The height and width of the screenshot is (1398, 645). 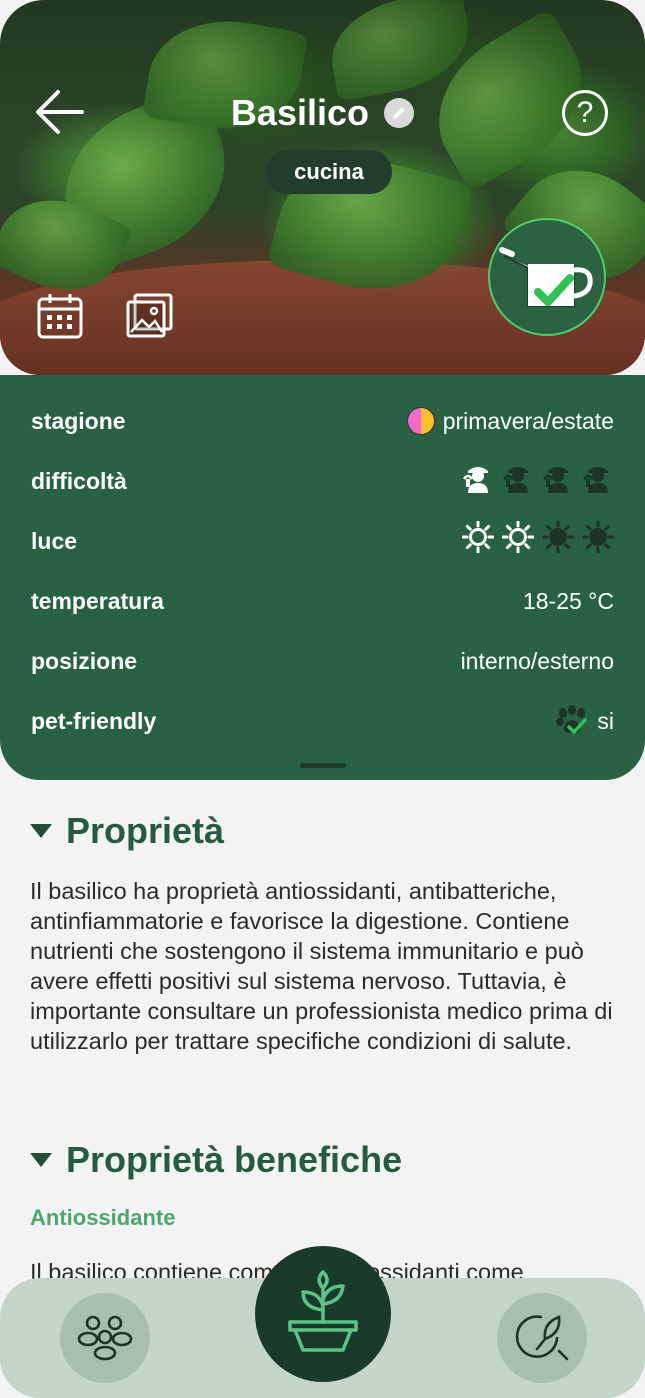 I want to click on info-label: pet-friendly, so click(x=94, y=721).